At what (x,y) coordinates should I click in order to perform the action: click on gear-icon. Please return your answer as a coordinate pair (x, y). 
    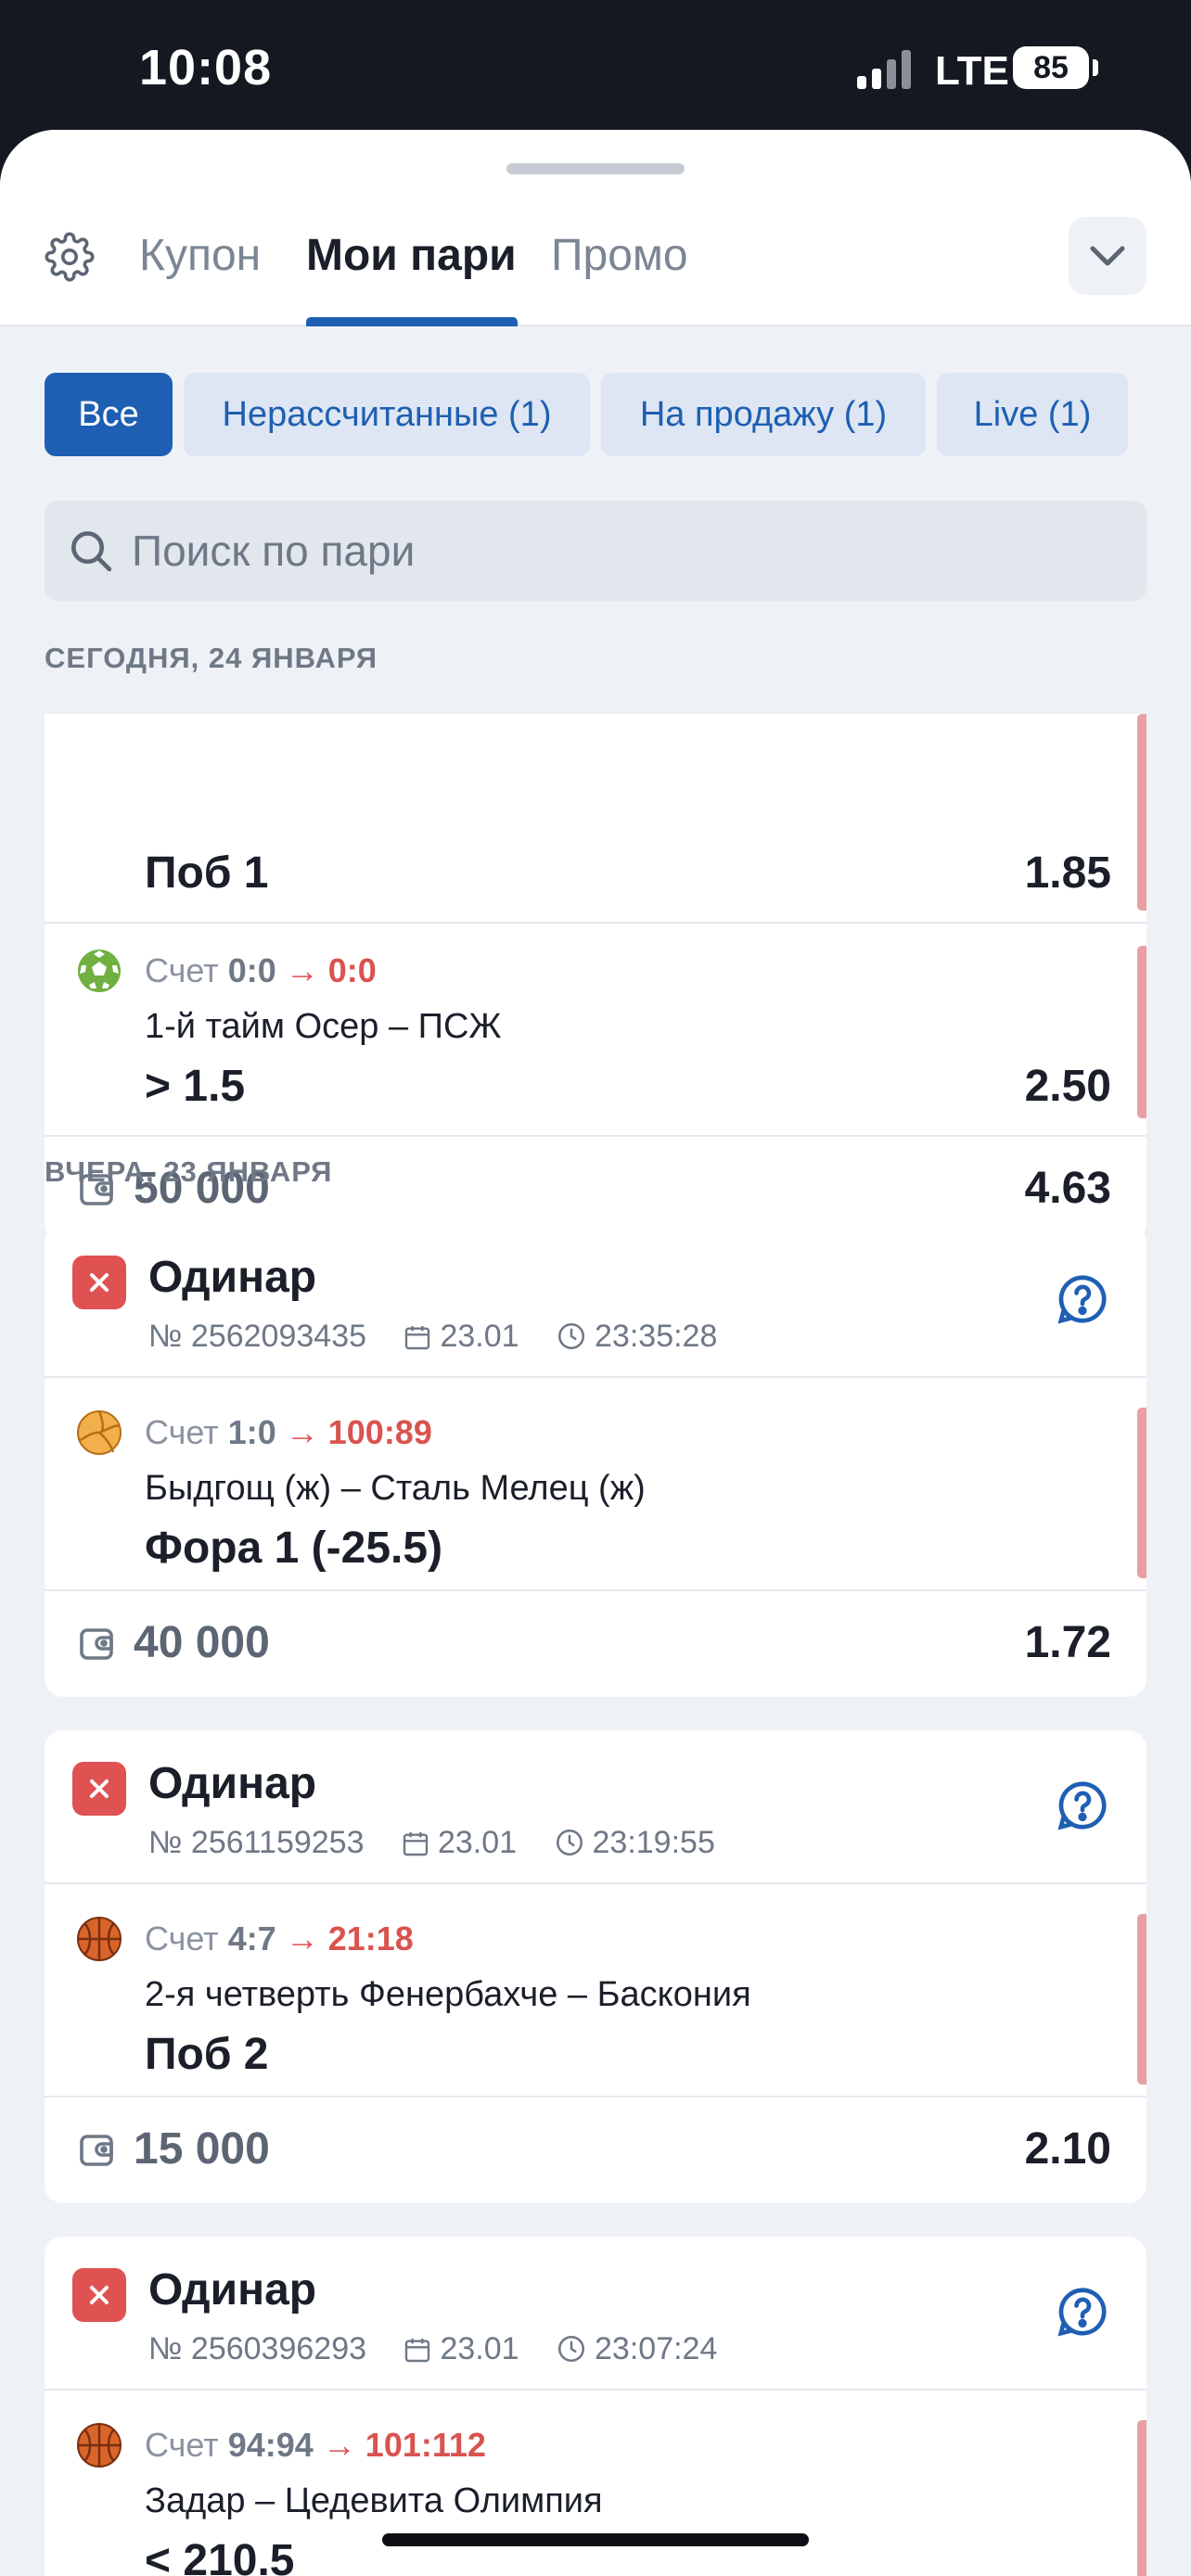
    Looking at the image, I should click on (70, 257).